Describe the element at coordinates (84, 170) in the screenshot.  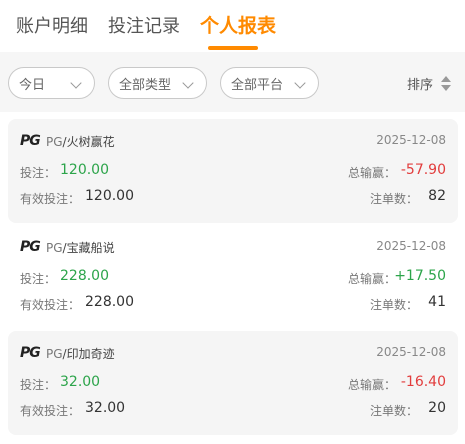
I see `bet-value: 120.00` at that location.